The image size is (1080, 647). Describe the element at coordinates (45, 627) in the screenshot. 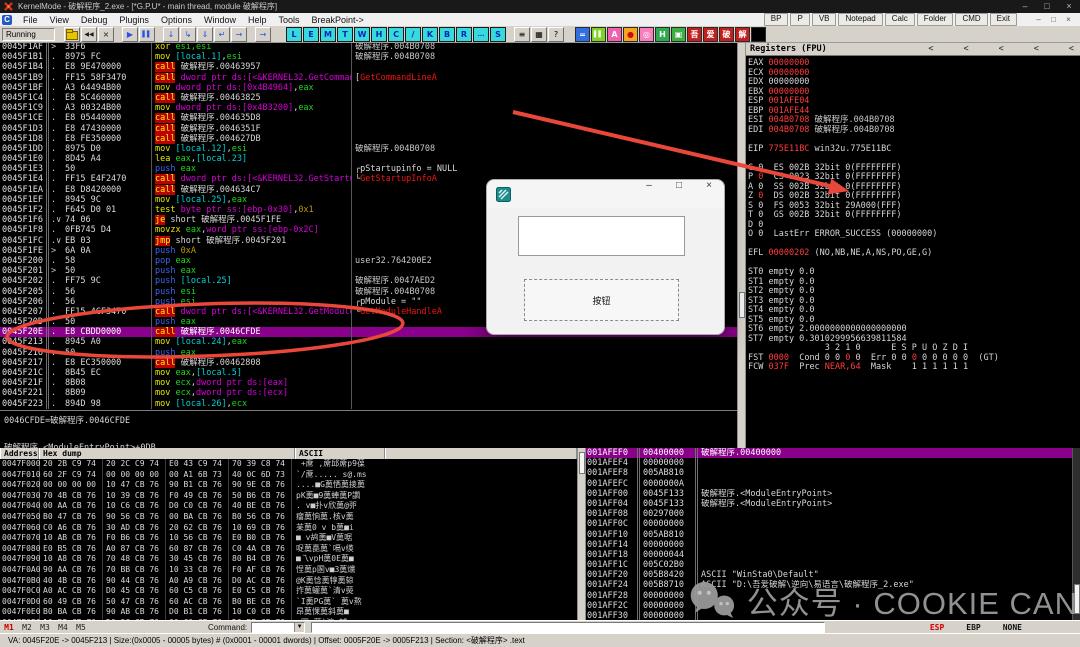

I see `memory-tab-m3: M3` at that location.